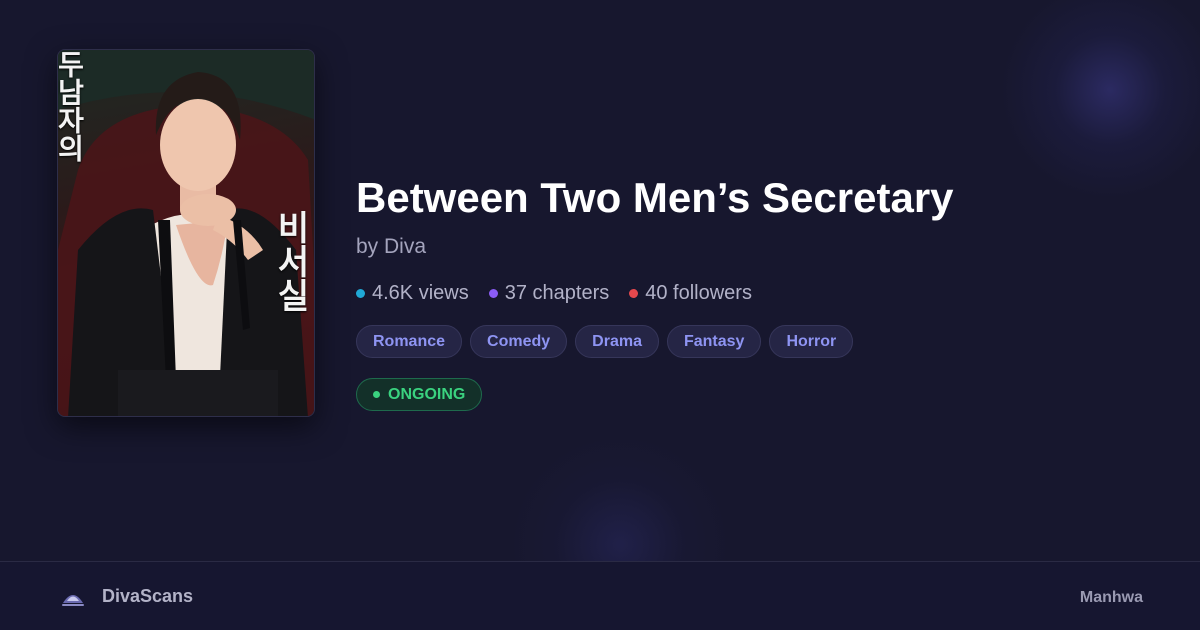 The height and width of the screenshot is (630, 1200). What do you see at coordinates (360, 293) in the screenshot?
I see `views-dot-icon` at bounding box center [360, 293].